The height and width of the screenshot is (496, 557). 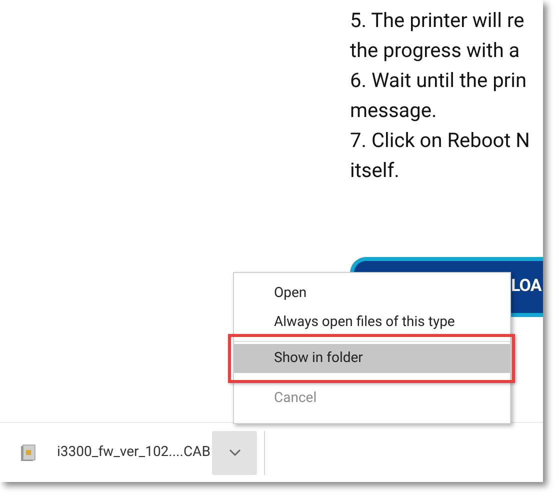 I want to click on chevron-down-icon, so click(x=234, y=452).